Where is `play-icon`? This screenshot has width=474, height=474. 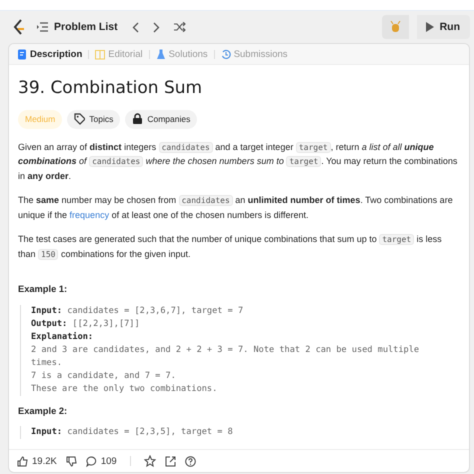
play-icon is located at coordinates (429, 27).